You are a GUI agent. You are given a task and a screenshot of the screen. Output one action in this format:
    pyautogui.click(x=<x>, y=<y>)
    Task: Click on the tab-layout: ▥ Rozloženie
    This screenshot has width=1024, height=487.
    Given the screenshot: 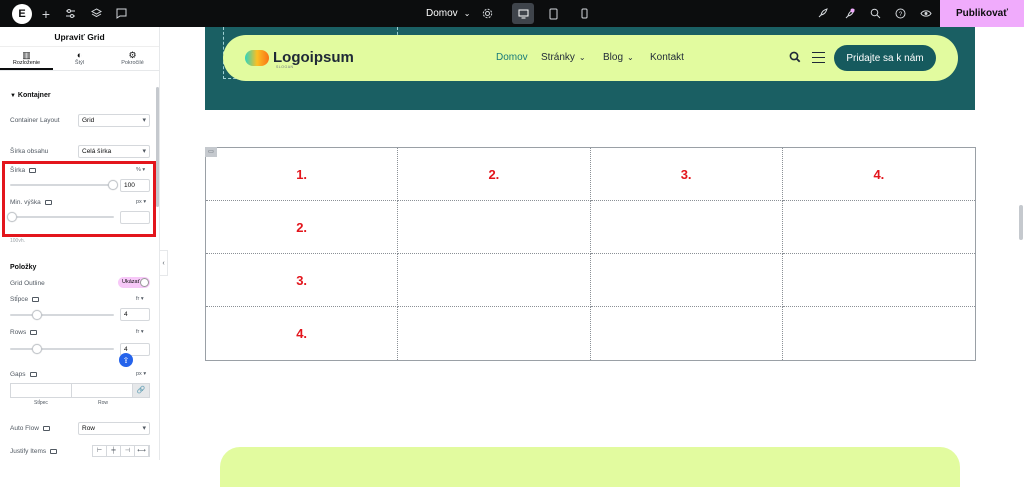 What is the action you would take?
    pyautogui.click(x=26, y=58)
    